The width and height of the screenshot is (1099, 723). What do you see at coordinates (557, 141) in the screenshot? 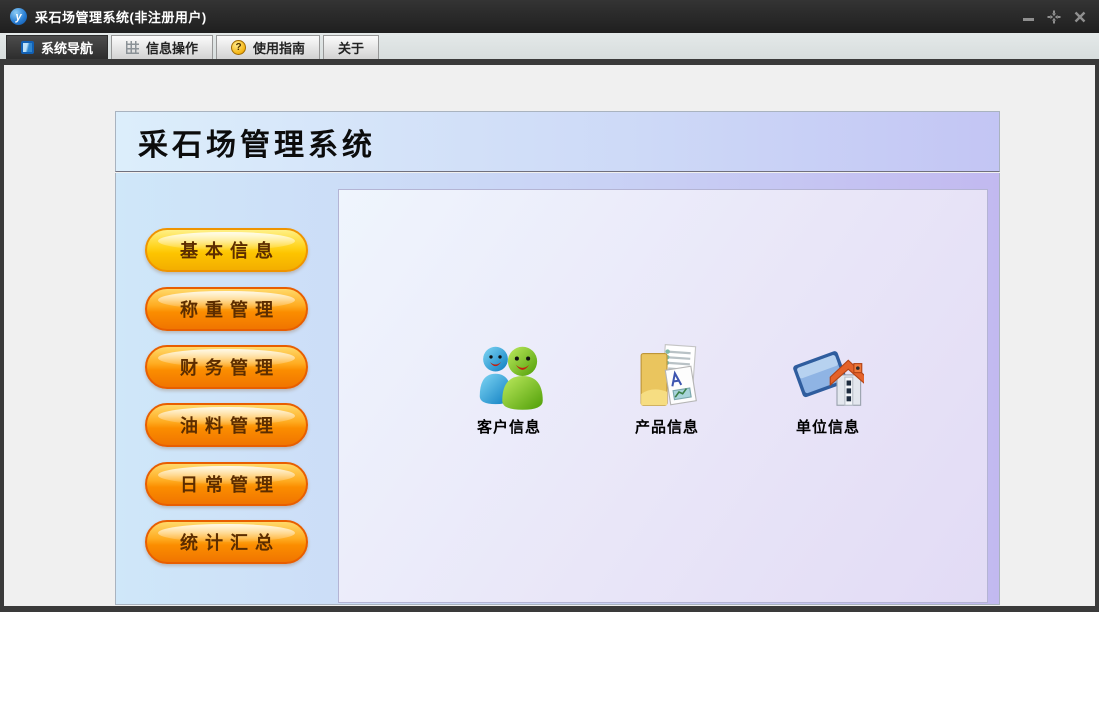
I see `banner: 采石场管理系统` at bounding box center [557, 141].